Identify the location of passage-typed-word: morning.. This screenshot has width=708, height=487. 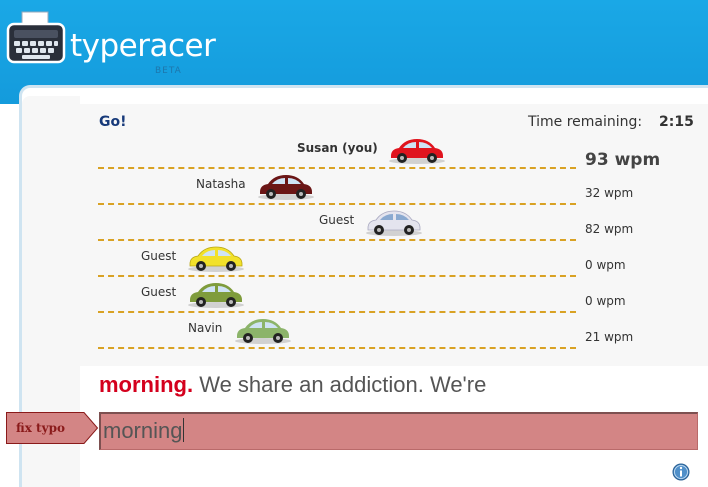
(146, 384).